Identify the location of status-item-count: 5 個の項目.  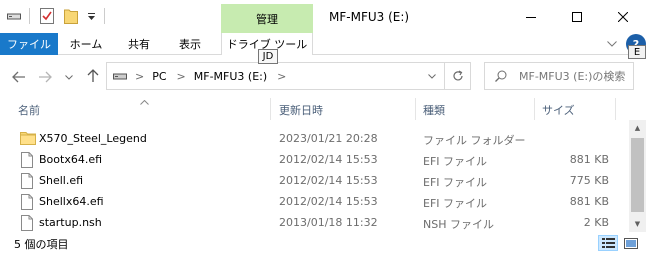
(41, 244).